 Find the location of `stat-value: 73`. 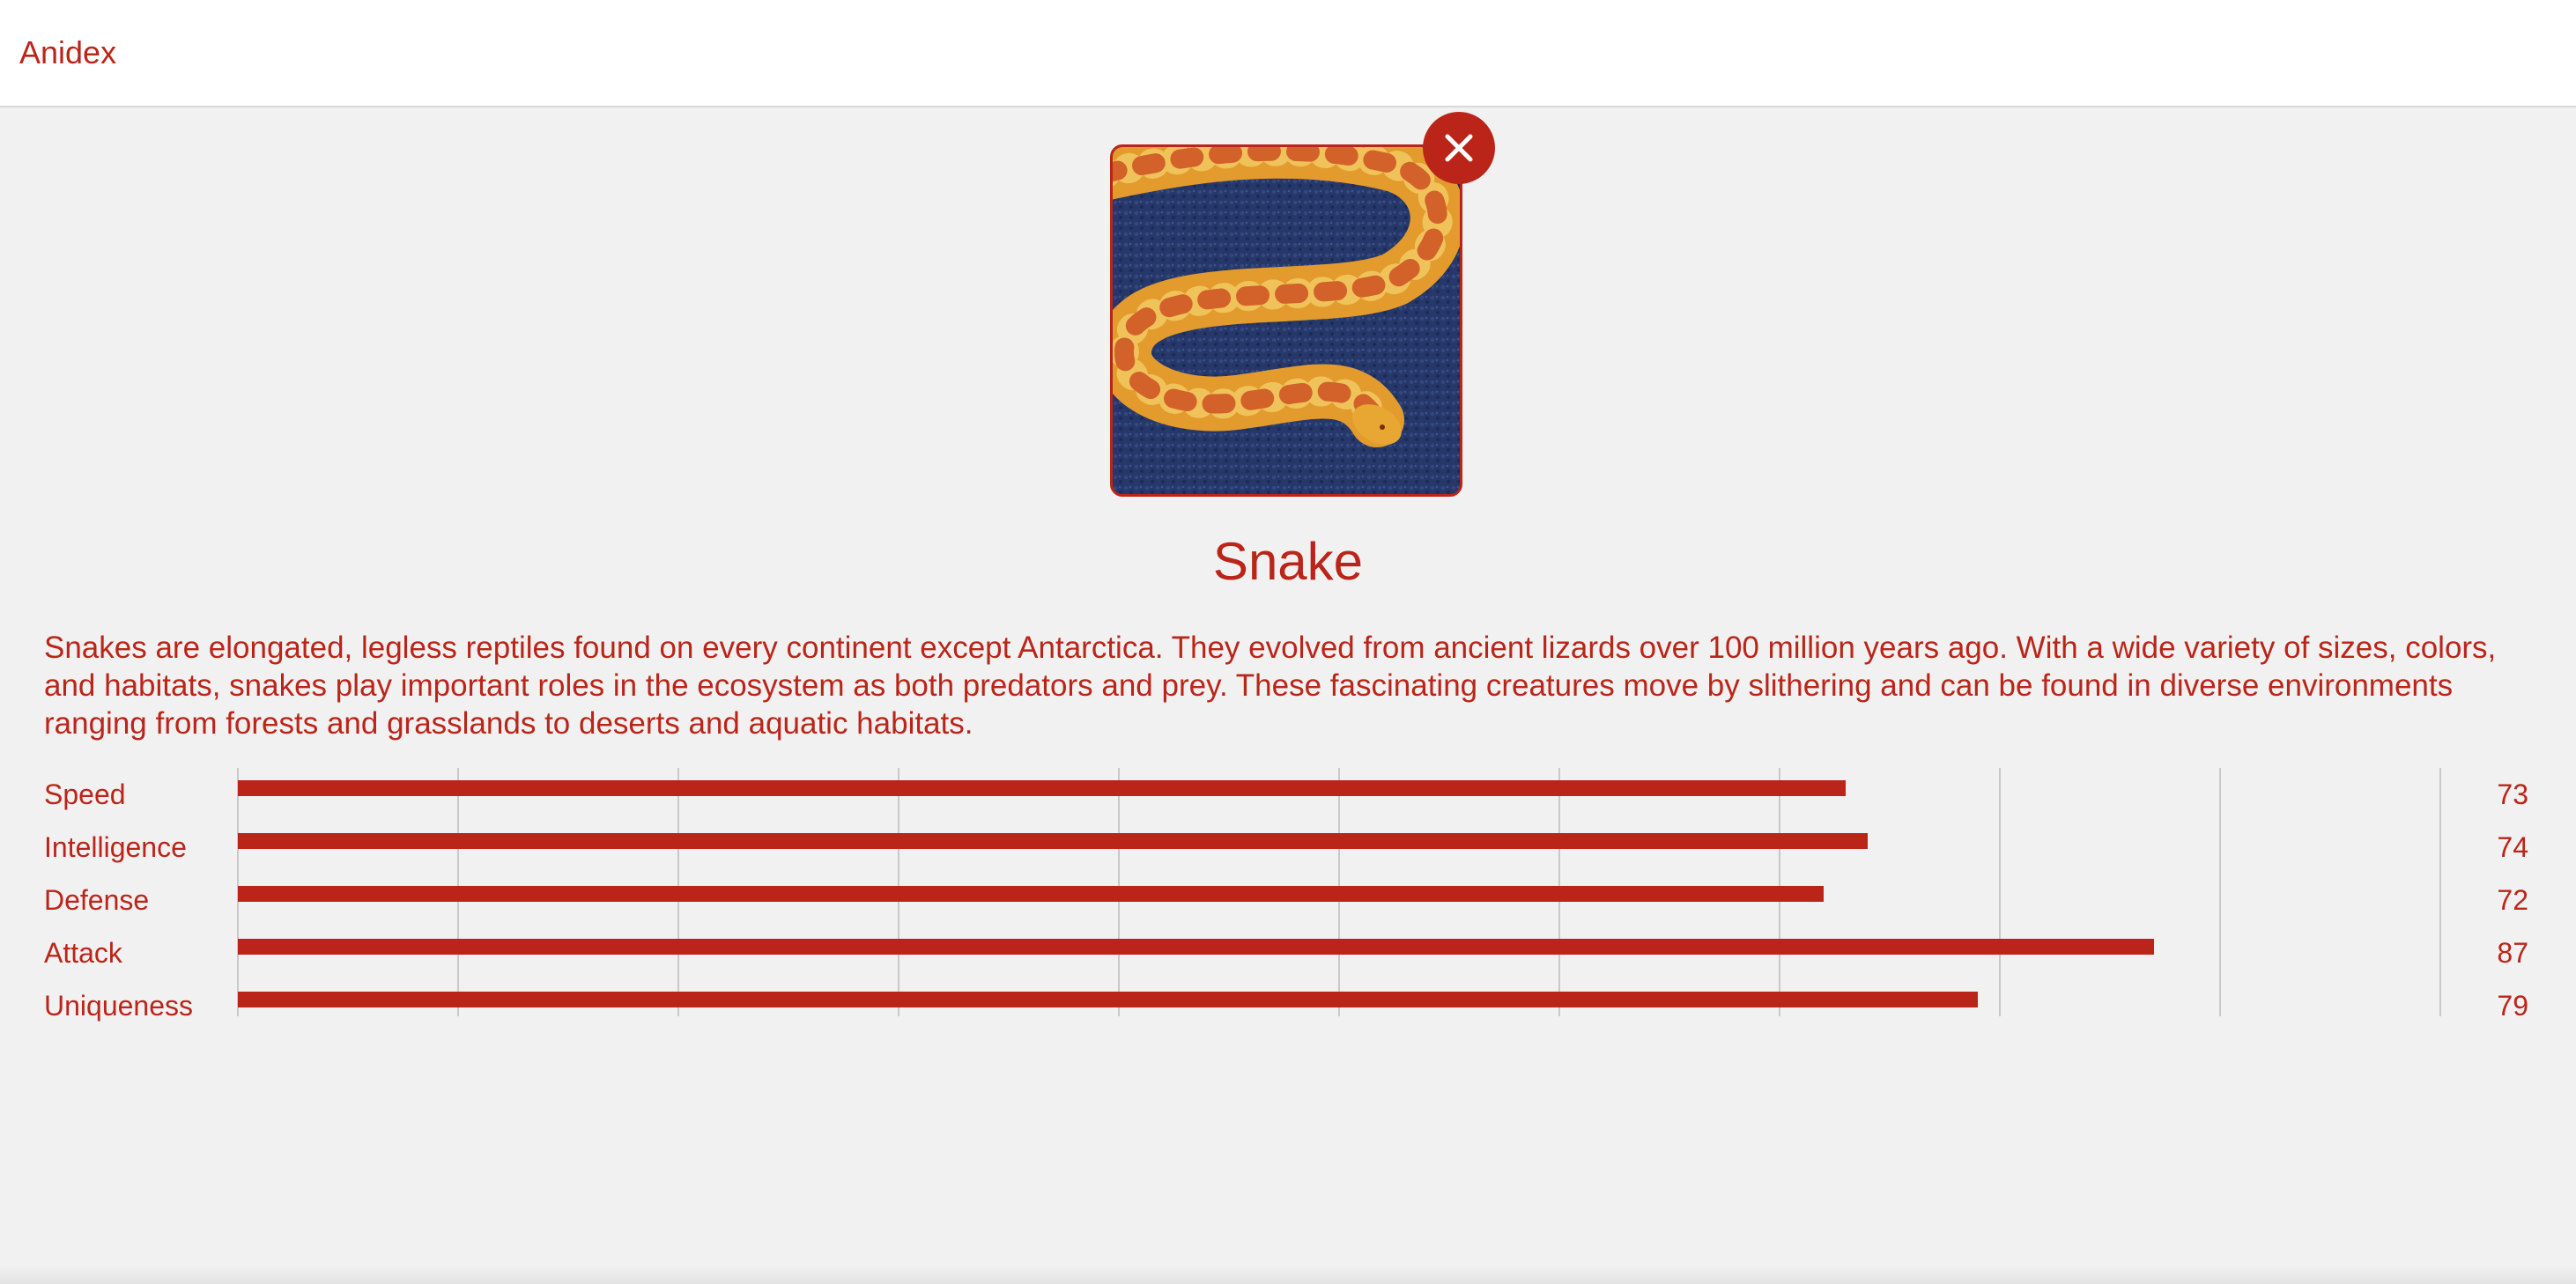

stat-value: 73 is located at coordinates (2512, 794).